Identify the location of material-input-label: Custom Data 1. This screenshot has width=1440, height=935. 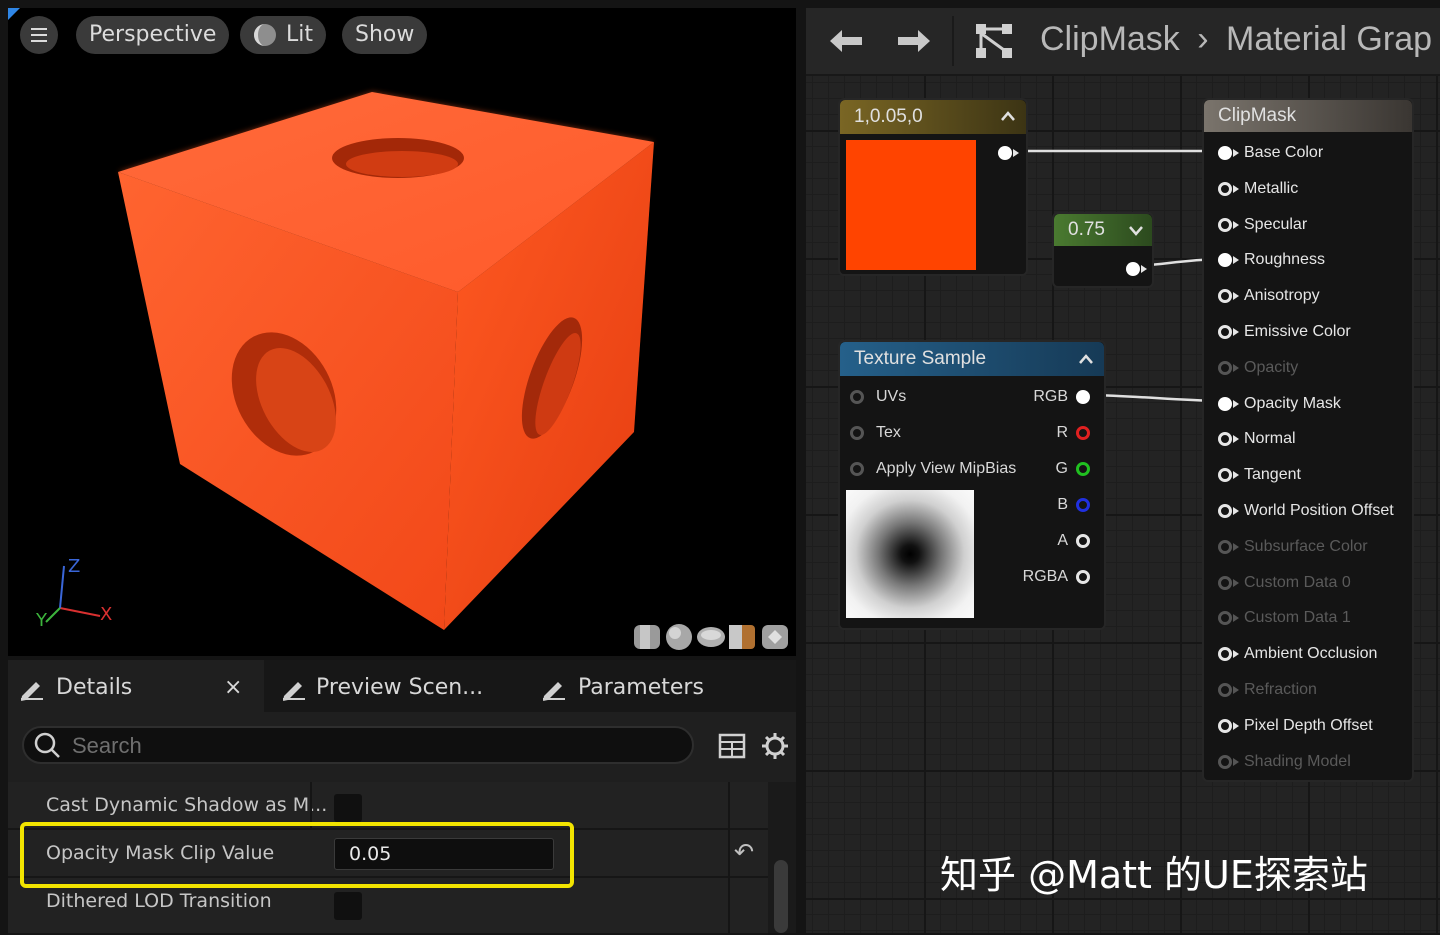
(1297, 618).